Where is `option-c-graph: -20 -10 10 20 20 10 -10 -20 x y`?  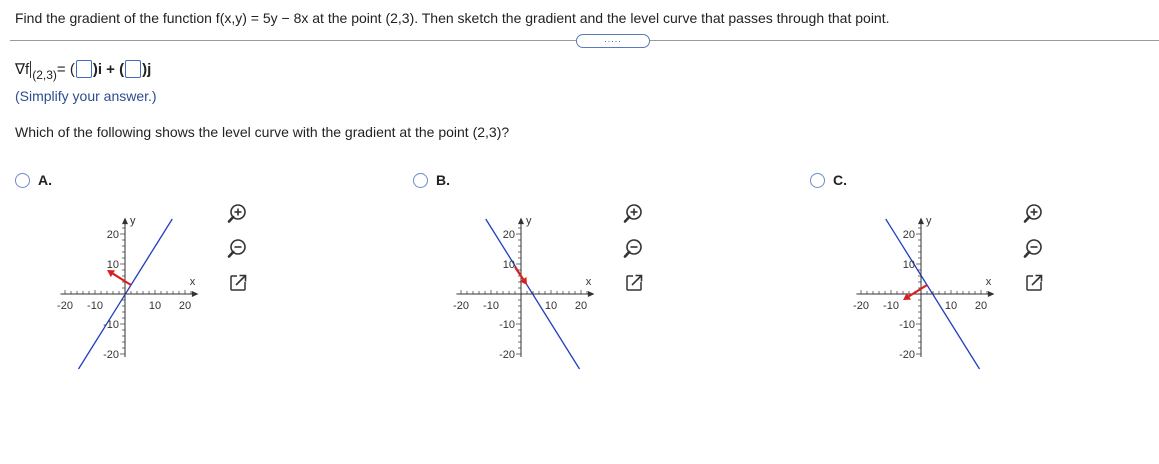
option-c-graph: -20 -10 10 20 20 10 -10 -20 x y is located at coordinates (924, 292).